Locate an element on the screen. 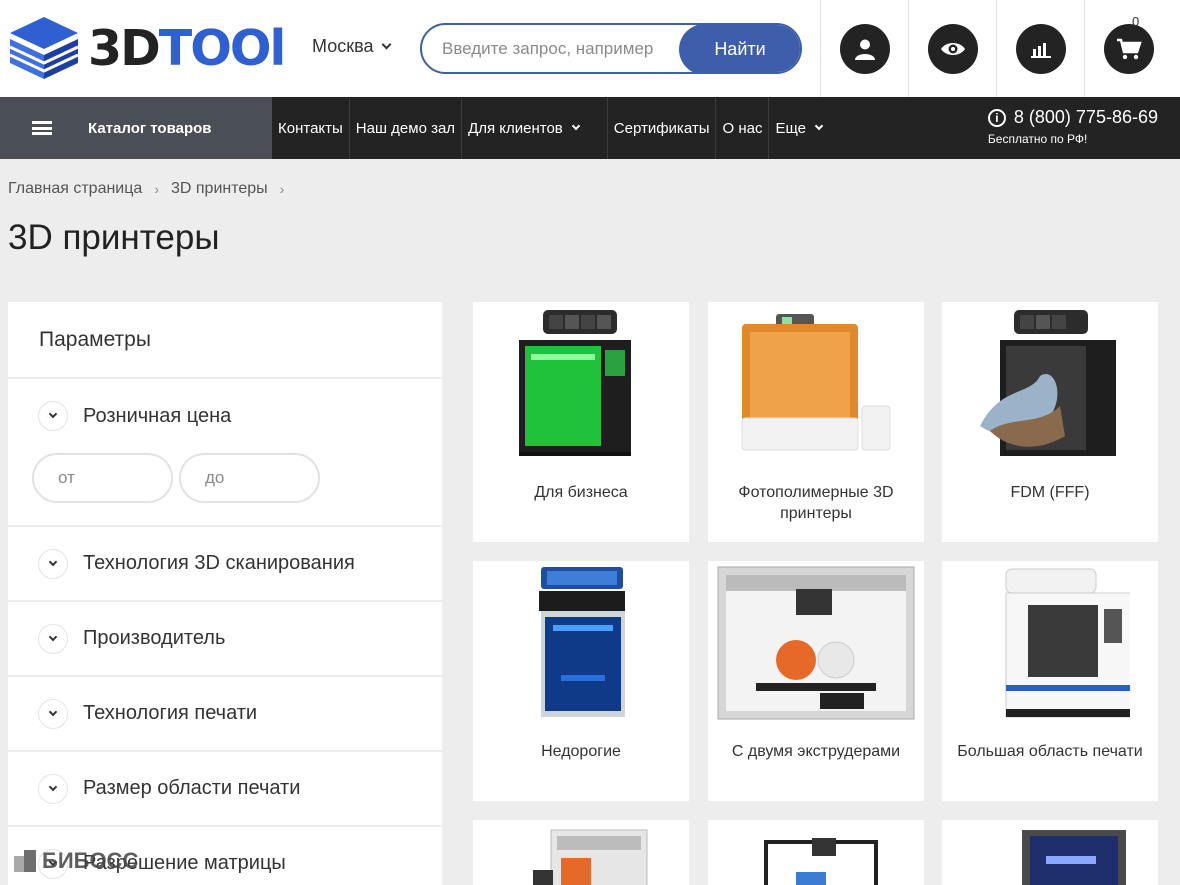  eye-icon is located at coordinates (952, 48).